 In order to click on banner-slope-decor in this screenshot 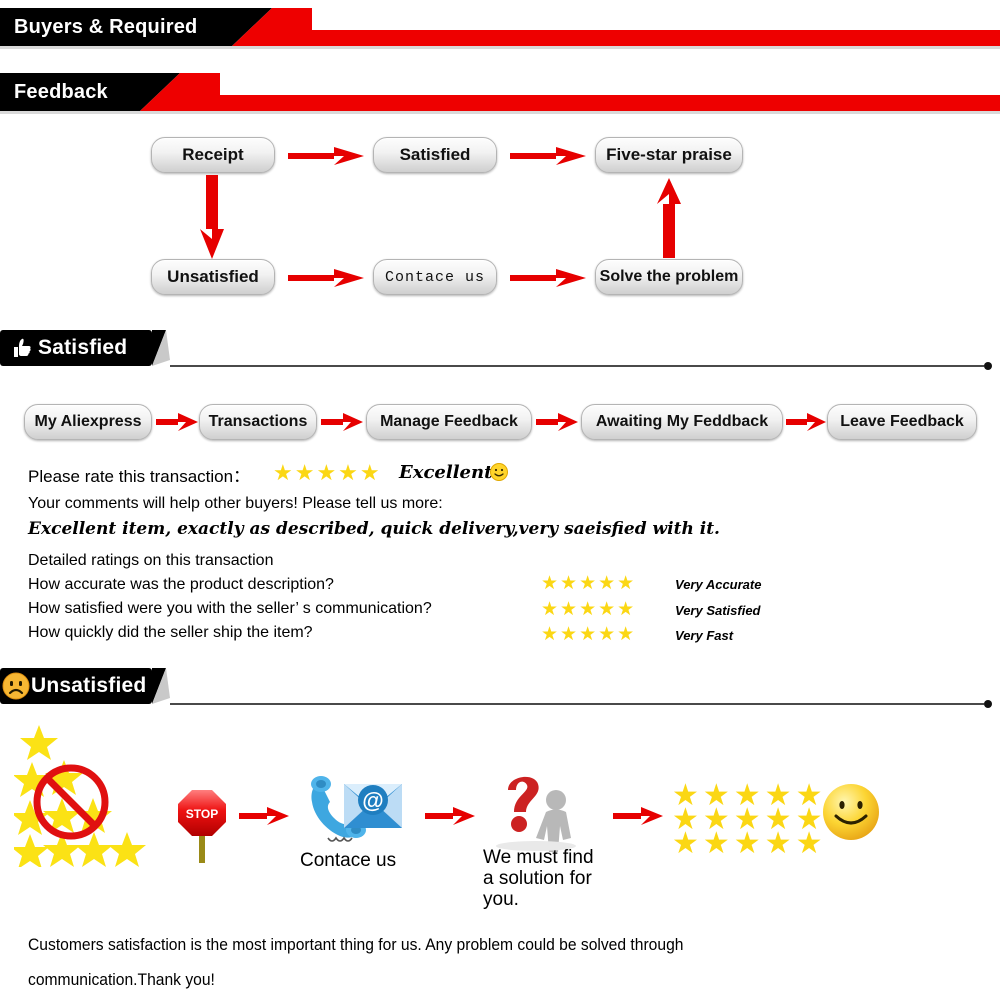, I will do `click(272, 27)`.